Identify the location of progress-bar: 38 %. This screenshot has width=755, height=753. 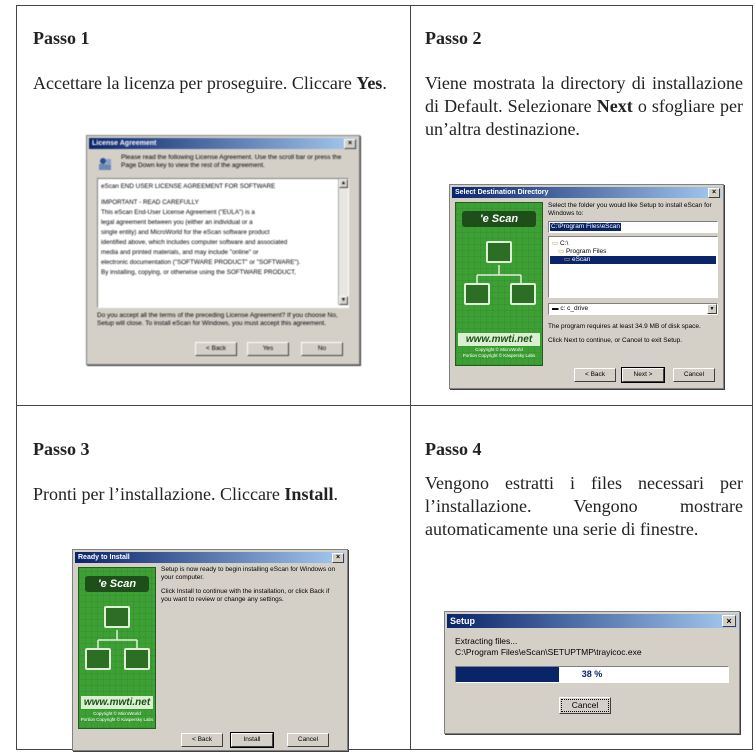
(592, 674).